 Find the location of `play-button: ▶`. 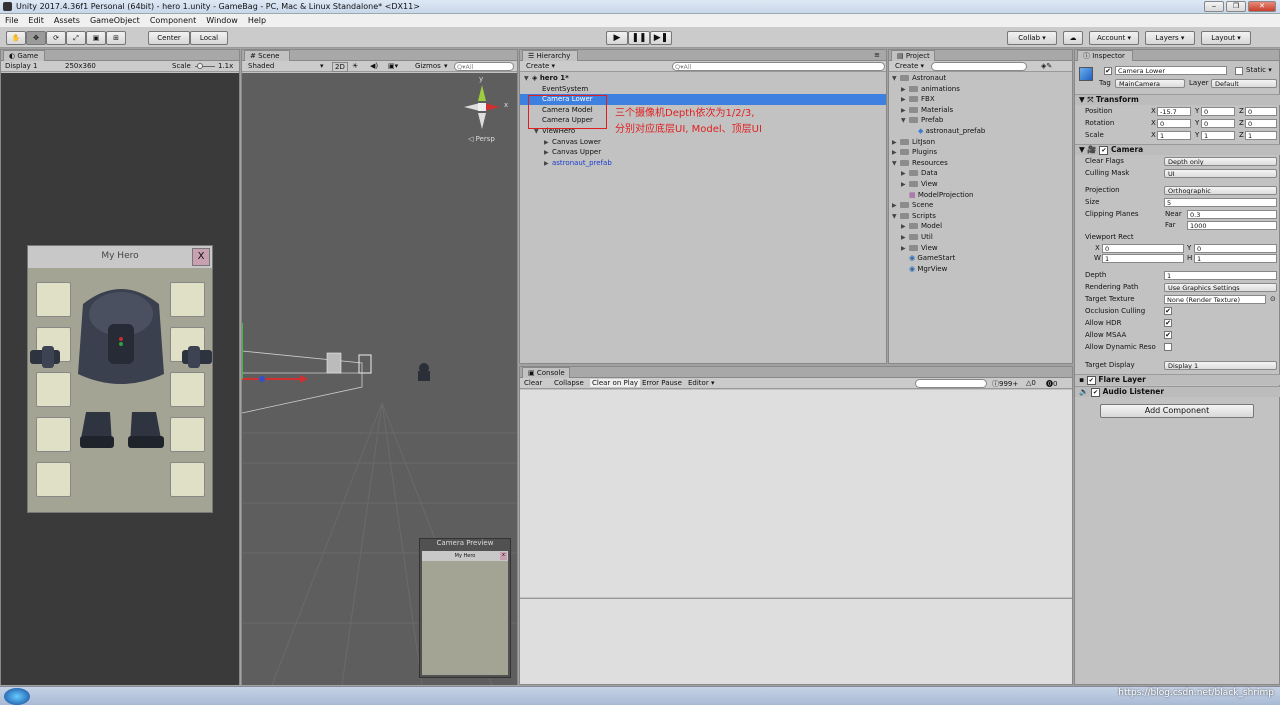

play-button: ▶ is located at coordinates (617, 38).